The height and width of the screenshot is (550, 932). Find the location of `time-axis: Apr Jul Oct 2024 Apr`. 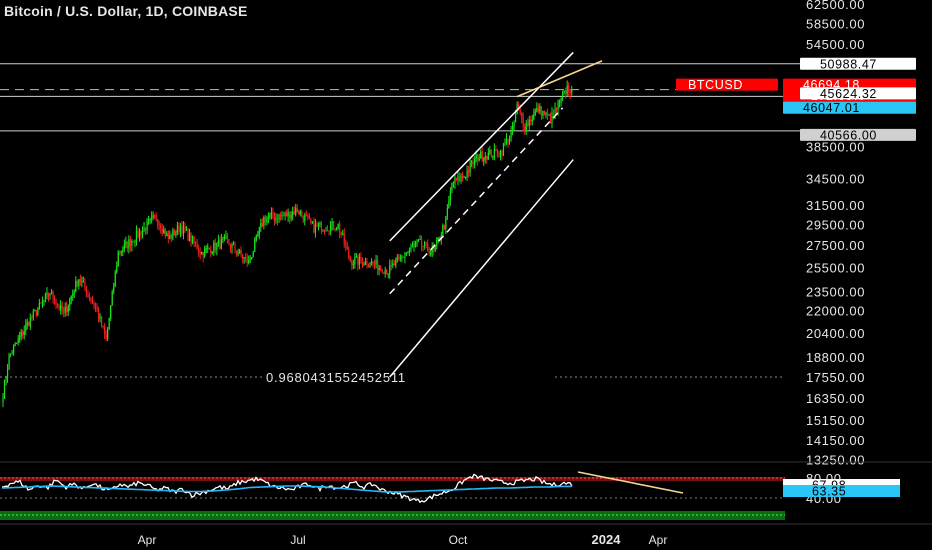

time-axis: Apr Jul Oct 2024 Apr is located at coordinates (466, 535).